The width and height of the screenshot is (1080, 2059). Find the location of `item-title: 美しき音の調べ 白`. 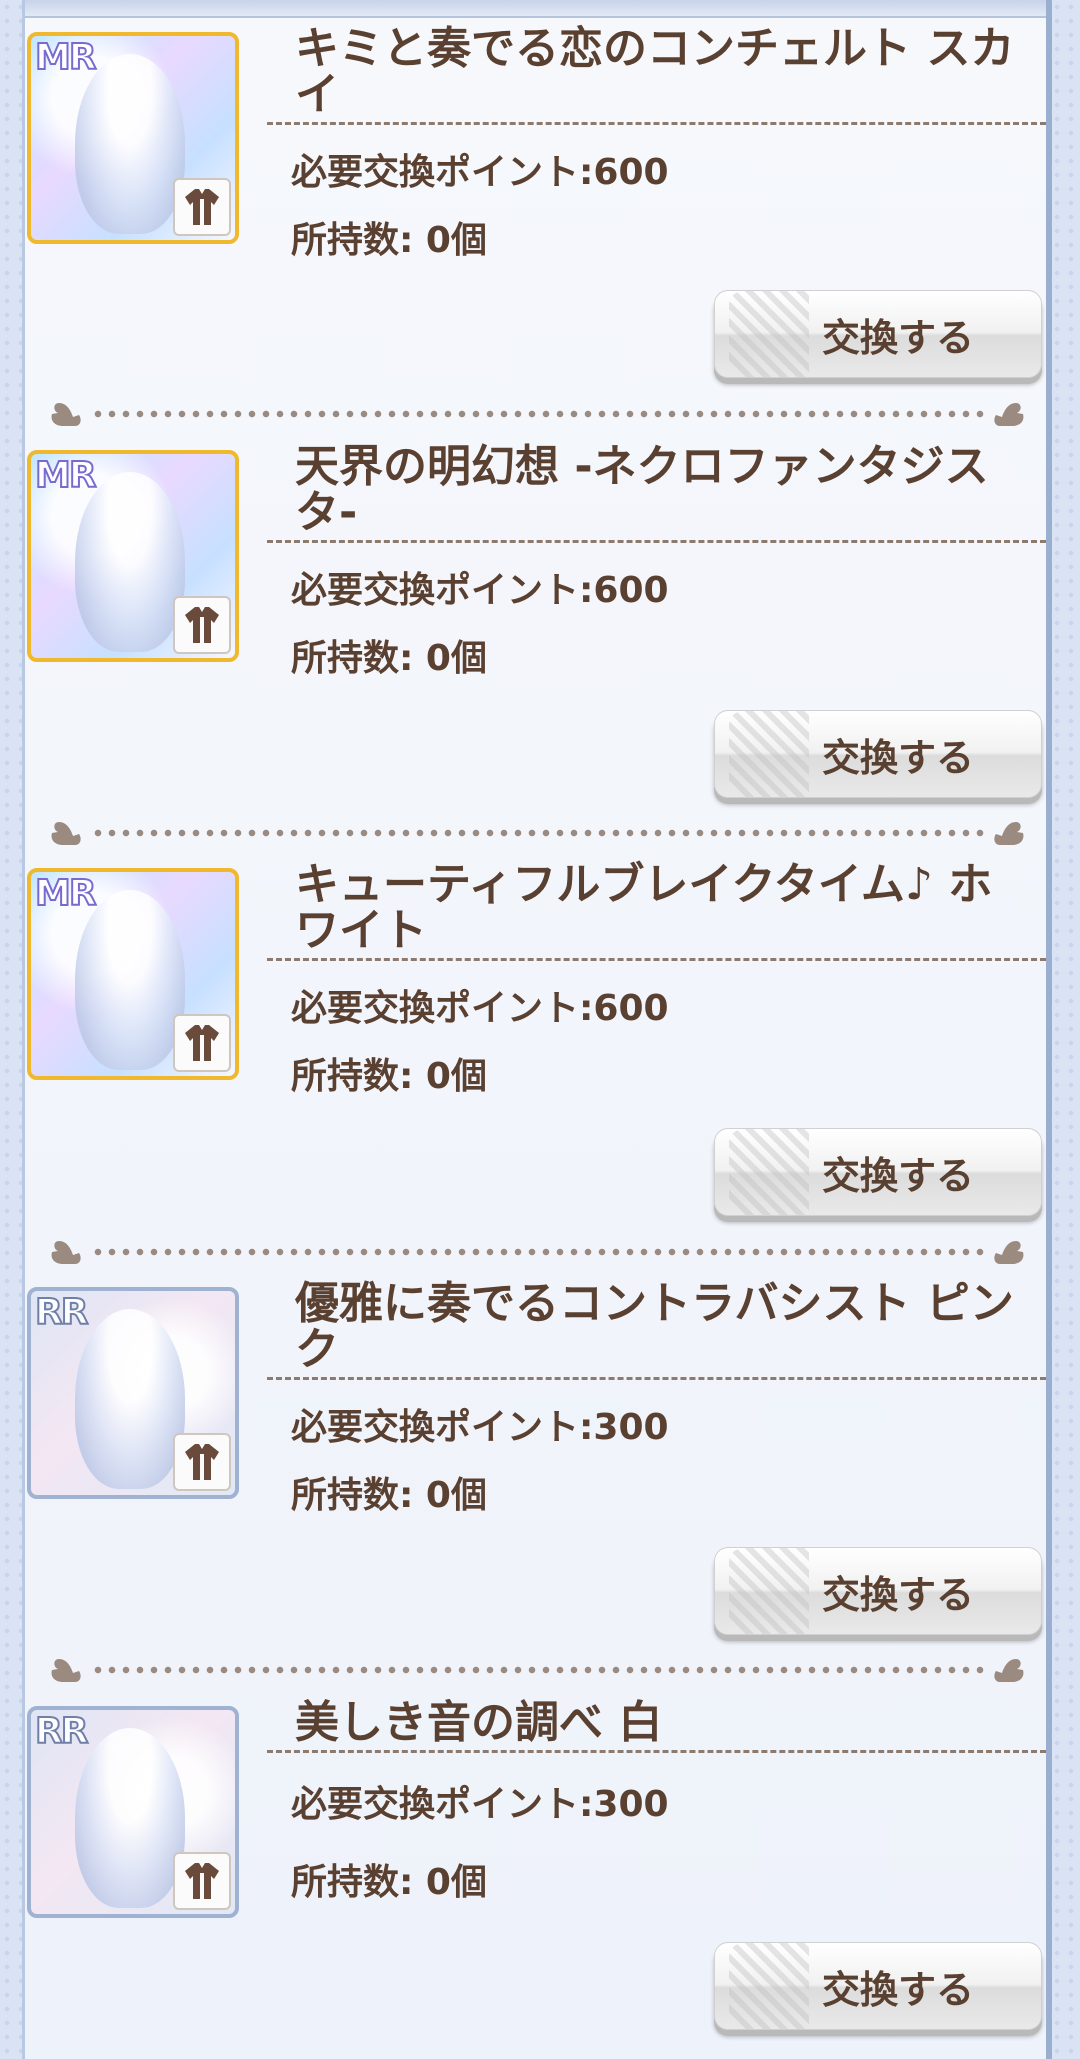

item-title: 美しき音の調べ 白 is located at coordinates (479, 1722).